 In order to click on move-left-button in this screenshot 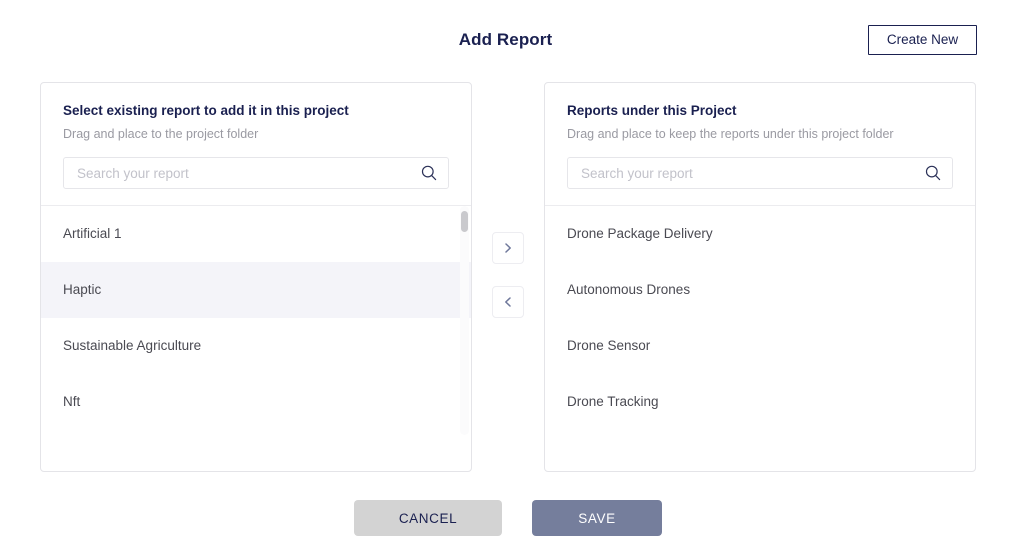, I will do `click(508, 302)`.